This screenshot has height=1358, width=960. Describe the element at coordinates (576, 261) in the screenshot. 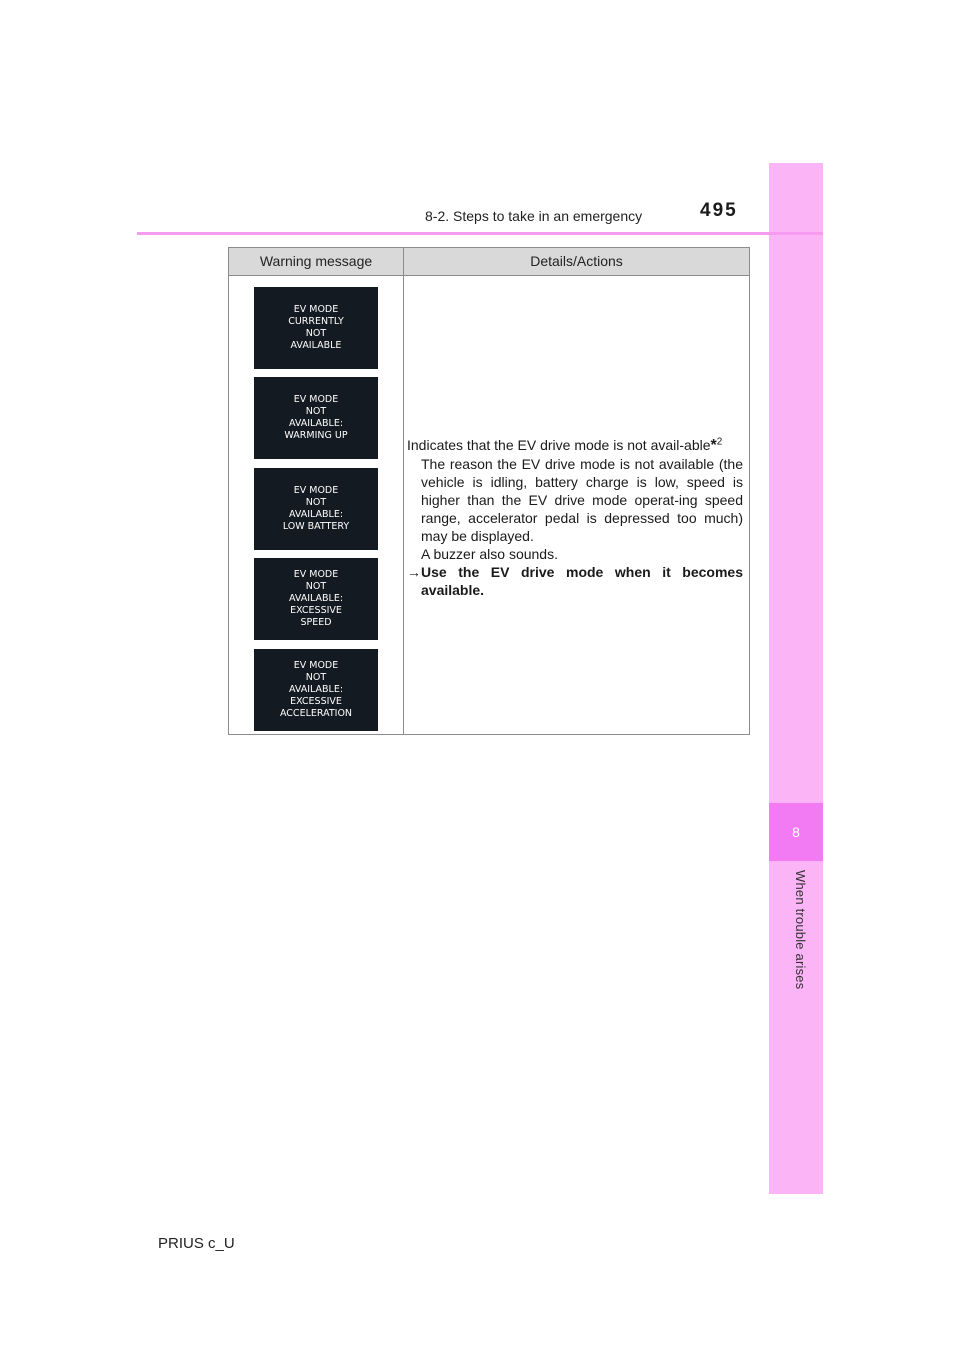

I see `header-details-actions: Details/Actions` at that location.